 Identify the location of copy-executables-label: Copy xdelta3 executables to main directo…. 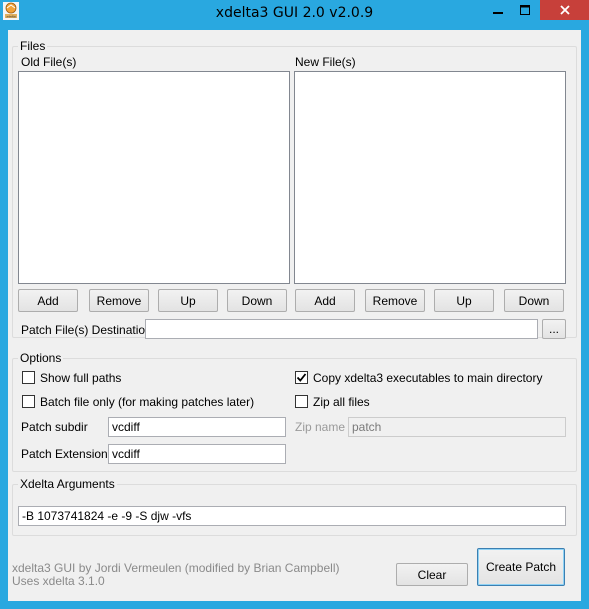
(427, 378).